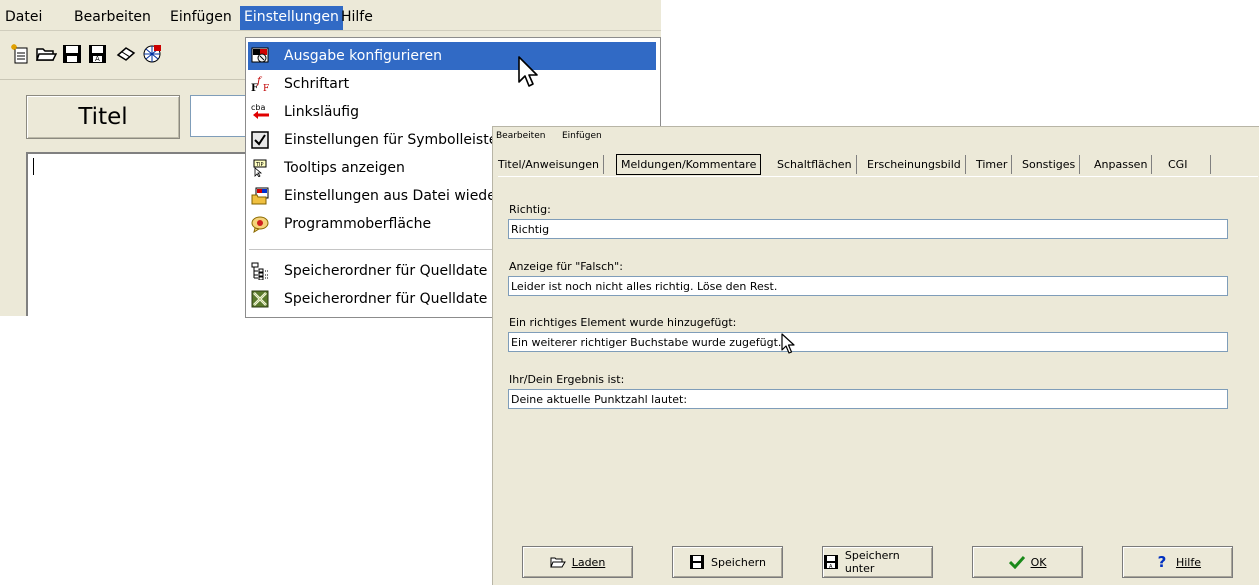 This screenshot has height=585, width=1259. What do you see at coordinates (357, 17) in the screenshot?
I see `menu-hilfe: Hilfe` at bounding box center [357, 17].